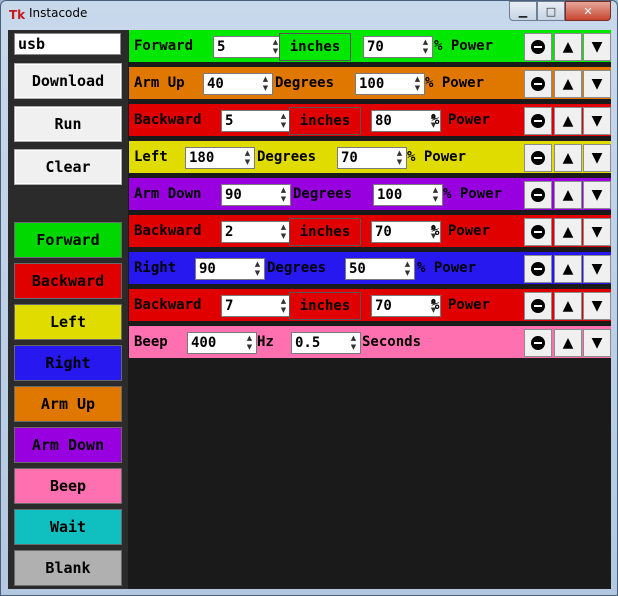 This screenshot has width=618, height=596. I want to click on program-row: Beep 400 ▲ ▼ Hz 0.5 ▲ ▼ Seconds ▲ ▼, so click(370, 343).